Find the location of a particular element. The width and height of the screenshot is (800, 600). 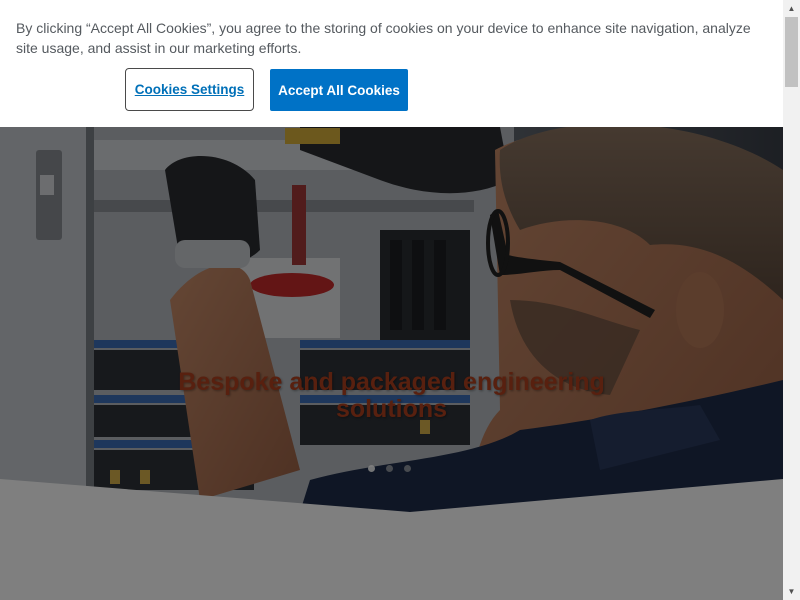

scroll-up-arrow-icon: ▲ is located at coordinates (791, 8).